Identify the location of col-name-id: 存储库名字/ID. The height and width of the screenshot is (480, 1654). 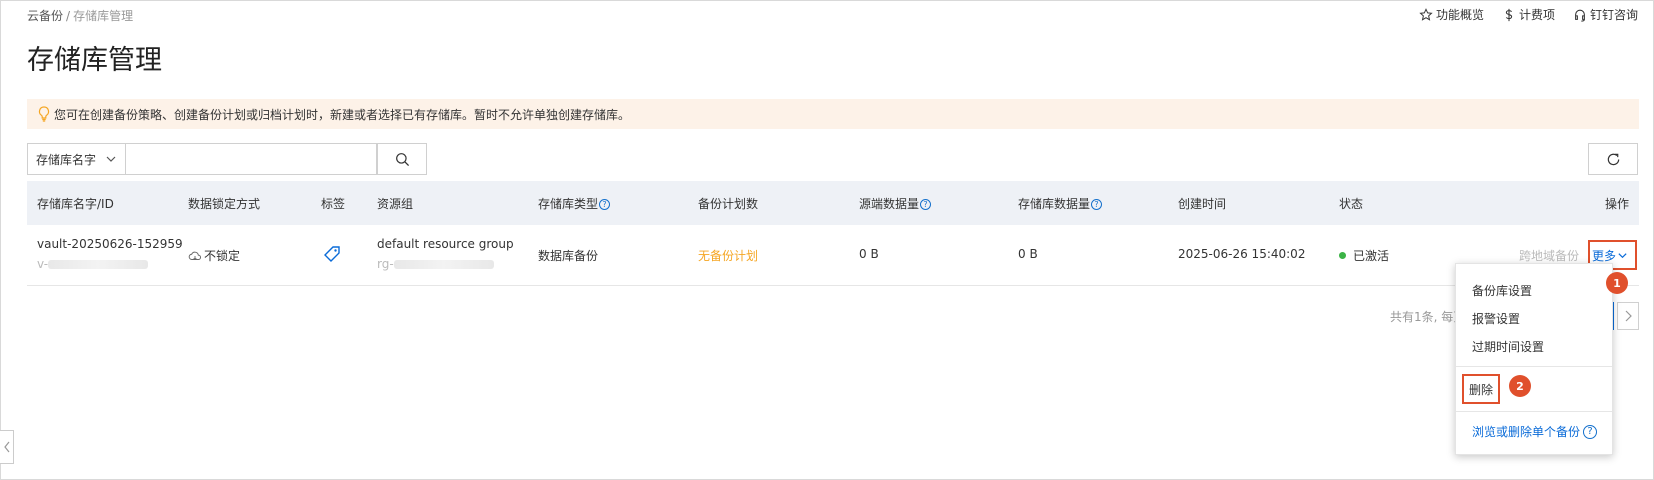
(75, 204).